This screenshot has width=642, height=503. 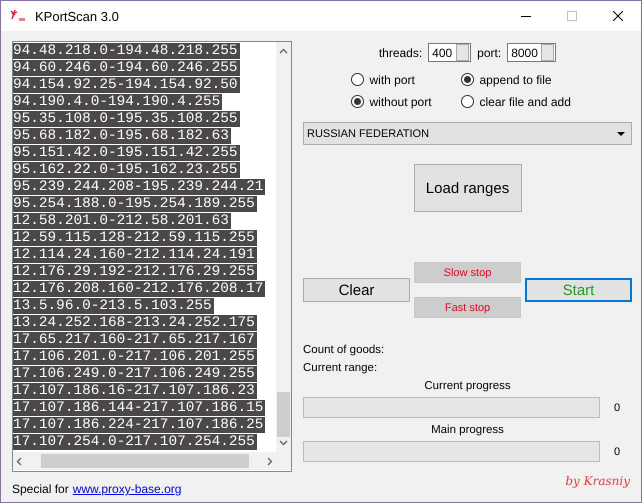 I want to click on horizontal-scrollbar, so click(x=144, y=461).